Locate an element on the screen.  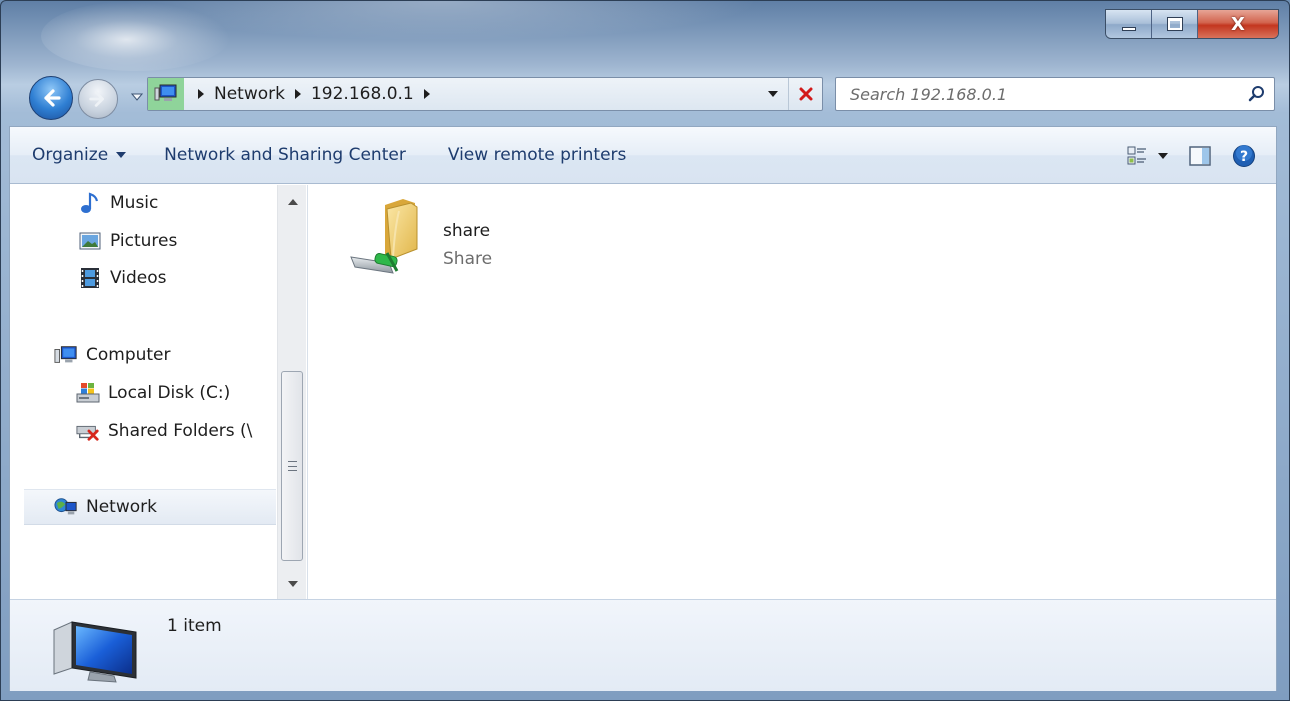
caption-buttons: X is located at coordinates (1192, 24).